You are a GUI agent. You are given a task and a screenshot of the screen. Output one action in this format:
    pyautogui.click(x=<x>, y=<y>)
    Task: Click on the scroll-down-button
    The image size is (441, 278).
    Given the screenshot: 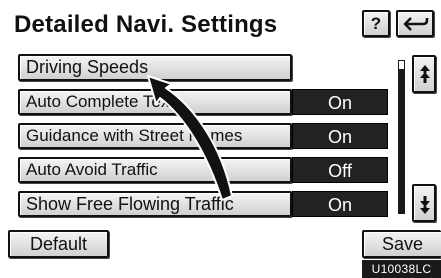 What is the action you would take?
    pyautogui.click(x=424, y=203)
    